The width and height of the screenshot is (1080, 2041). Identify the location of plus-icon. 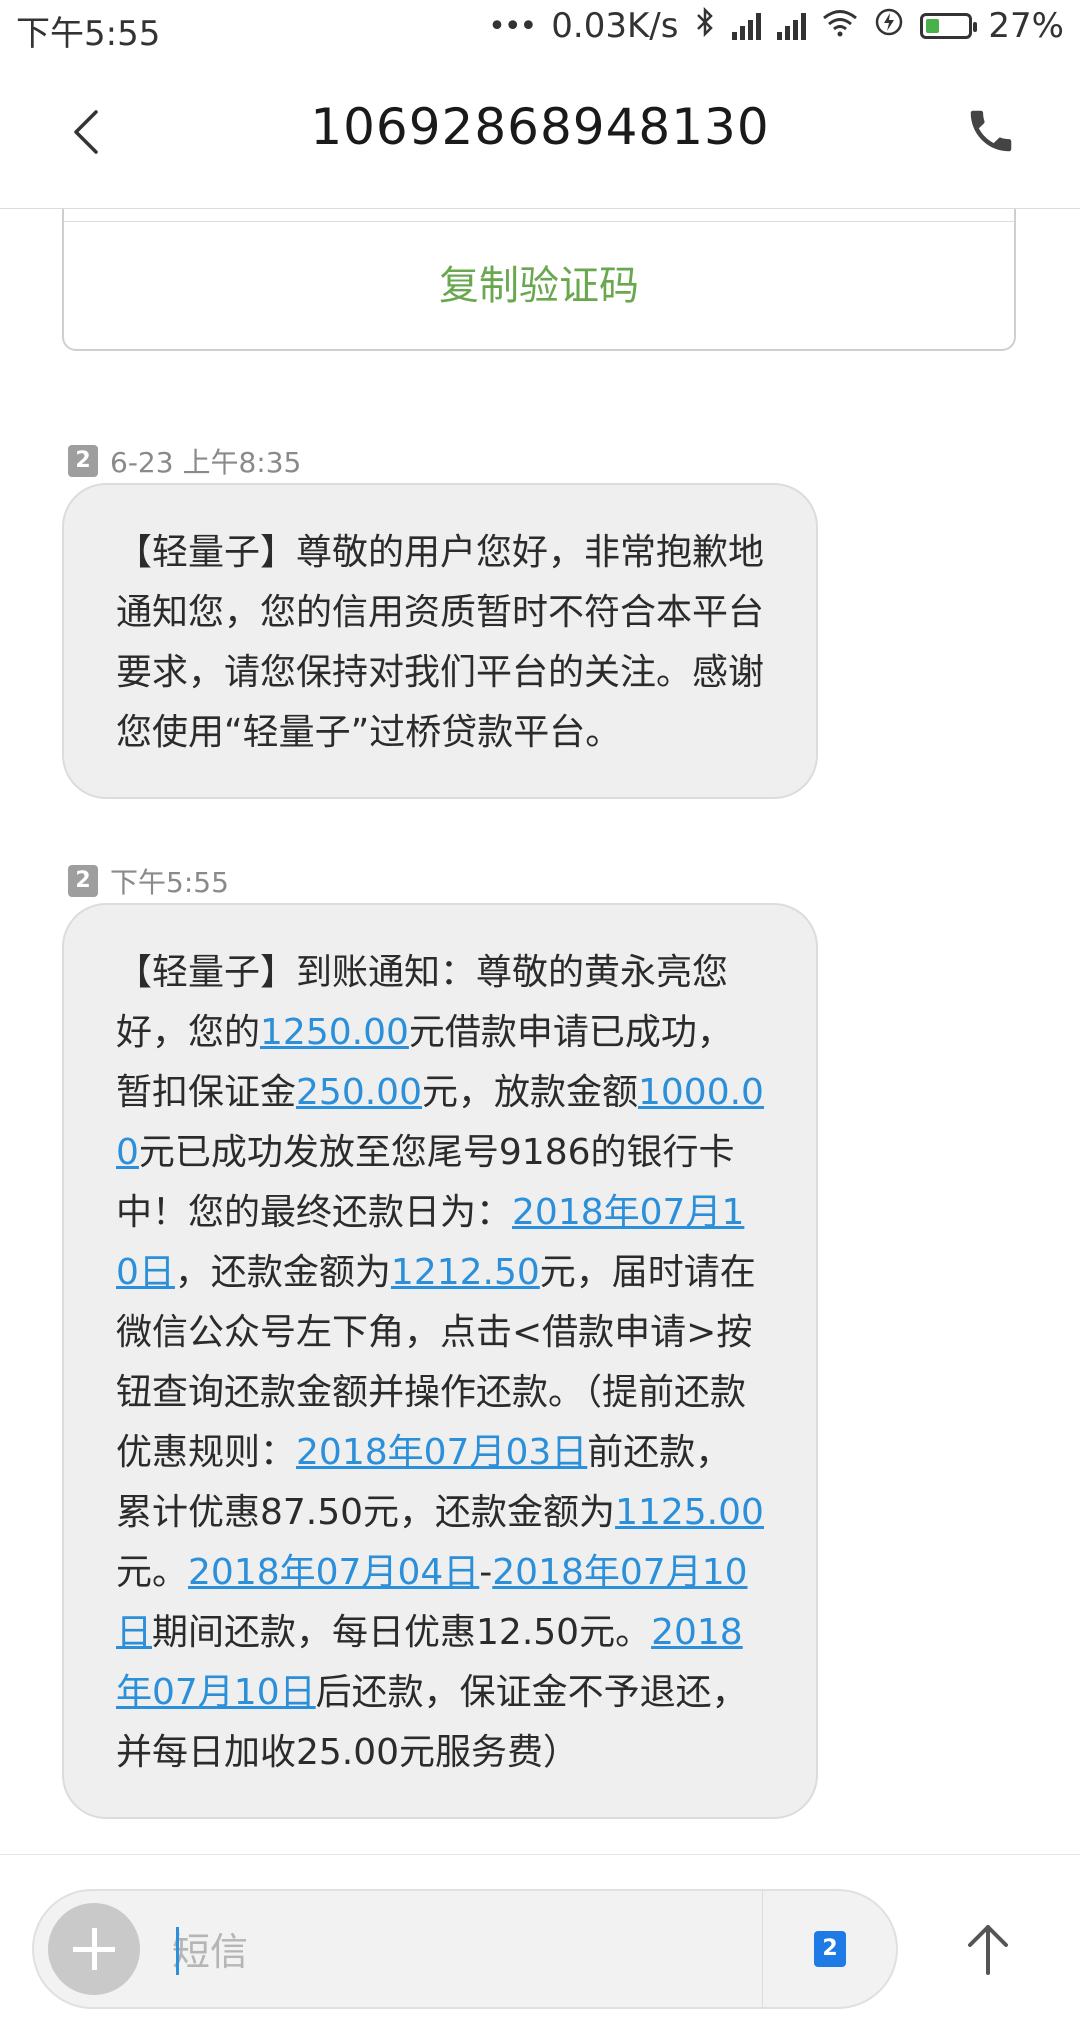
(94, 1949).